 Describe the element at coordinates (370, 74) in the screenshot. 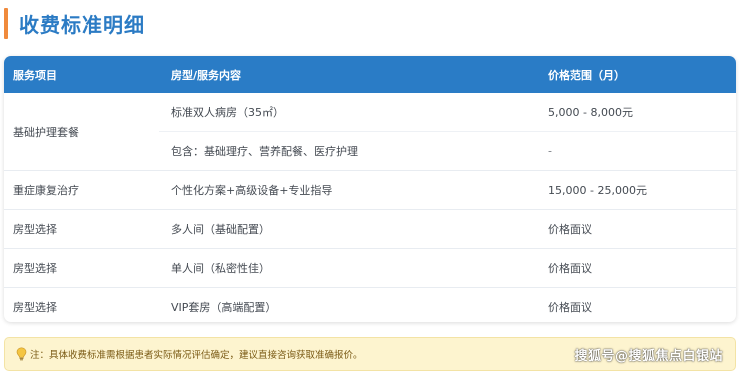

I see `table-header: 服务项目 房型/服务内容 价格范围（月）` at that location.